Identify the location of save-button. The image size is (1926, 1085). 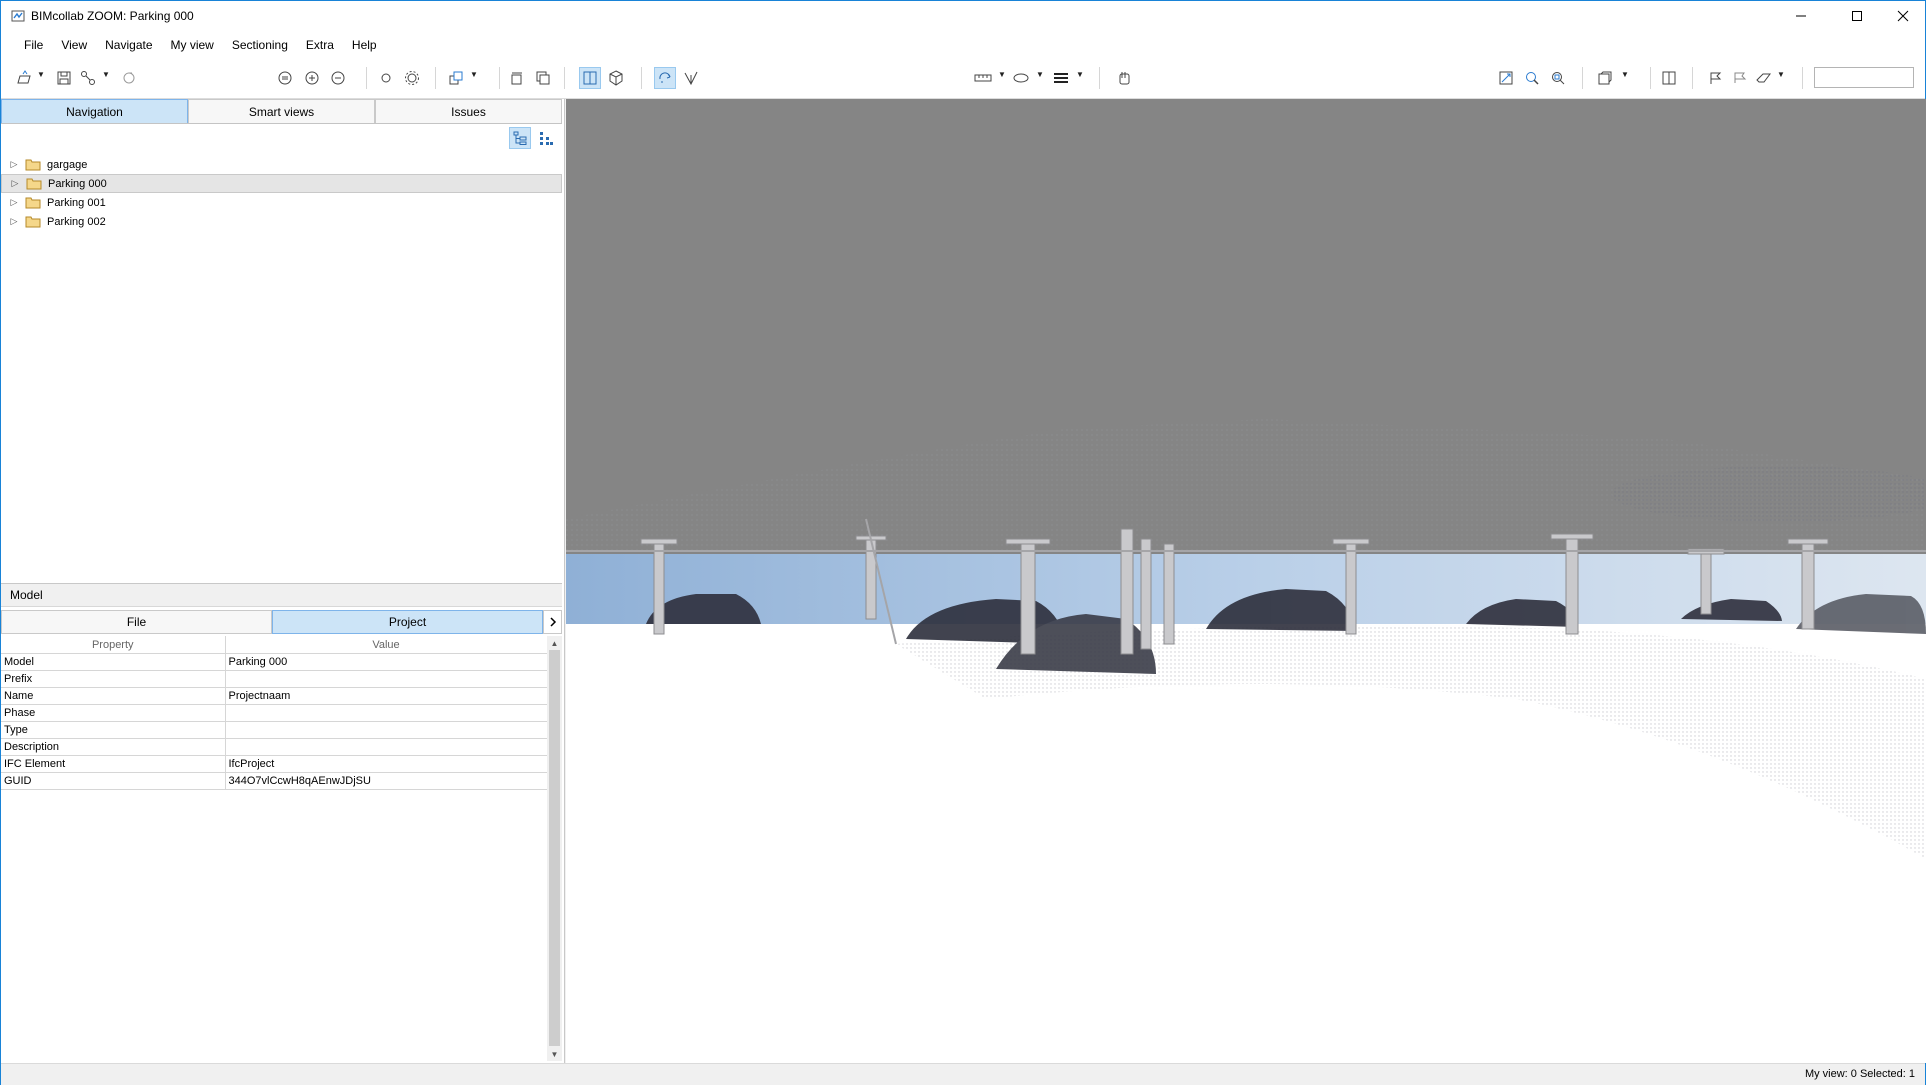
(64, 78).